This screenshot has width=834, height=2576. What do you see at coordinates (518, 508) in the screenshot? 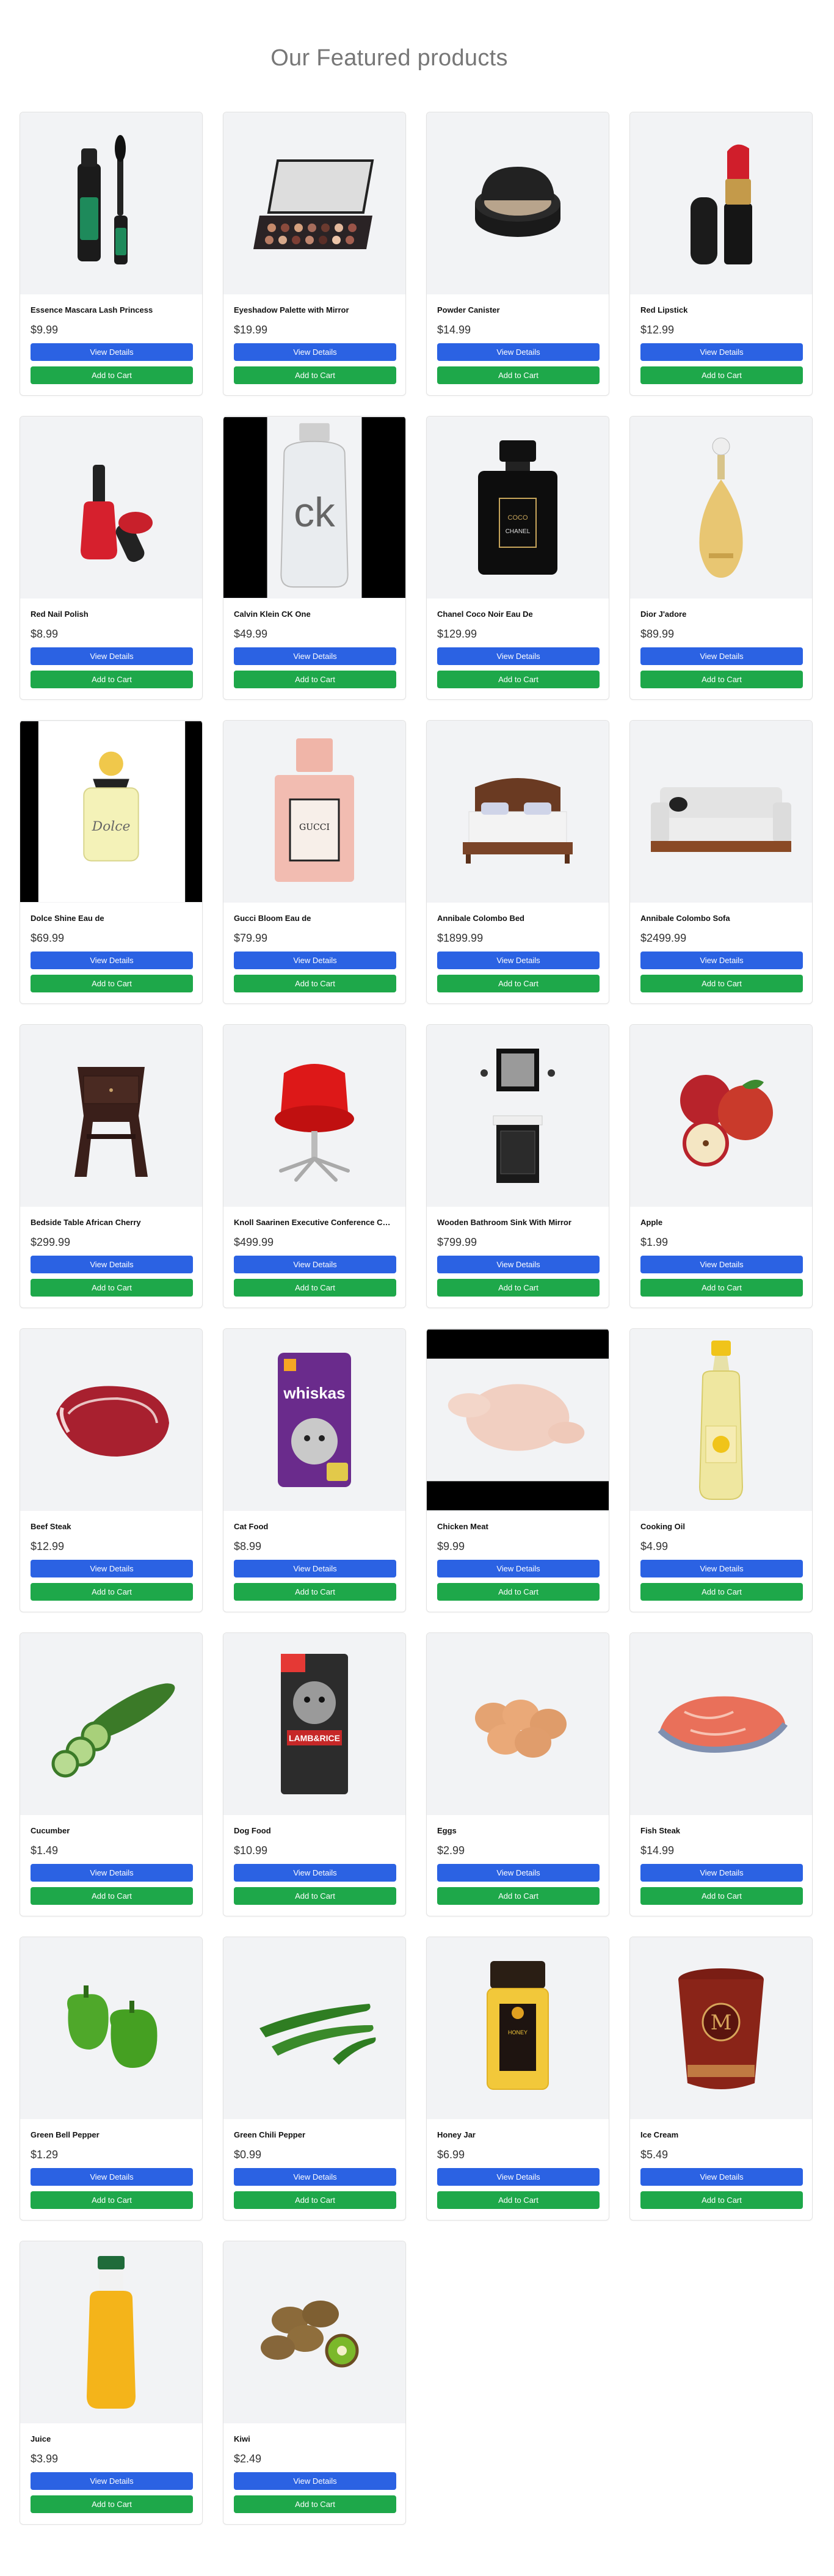
I see `product-image: COCO CHANEL` at bounding box center [518, 508].